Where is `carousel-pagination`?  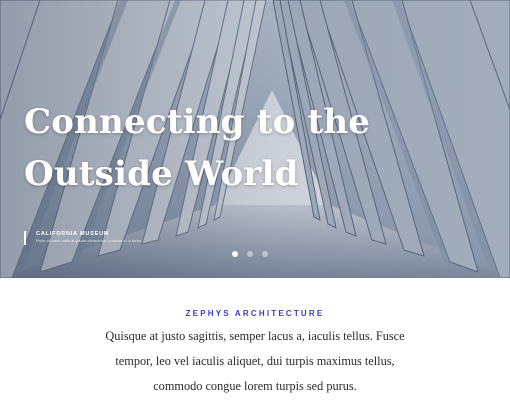
carousel-pagination is located at coordinates (250, 254).